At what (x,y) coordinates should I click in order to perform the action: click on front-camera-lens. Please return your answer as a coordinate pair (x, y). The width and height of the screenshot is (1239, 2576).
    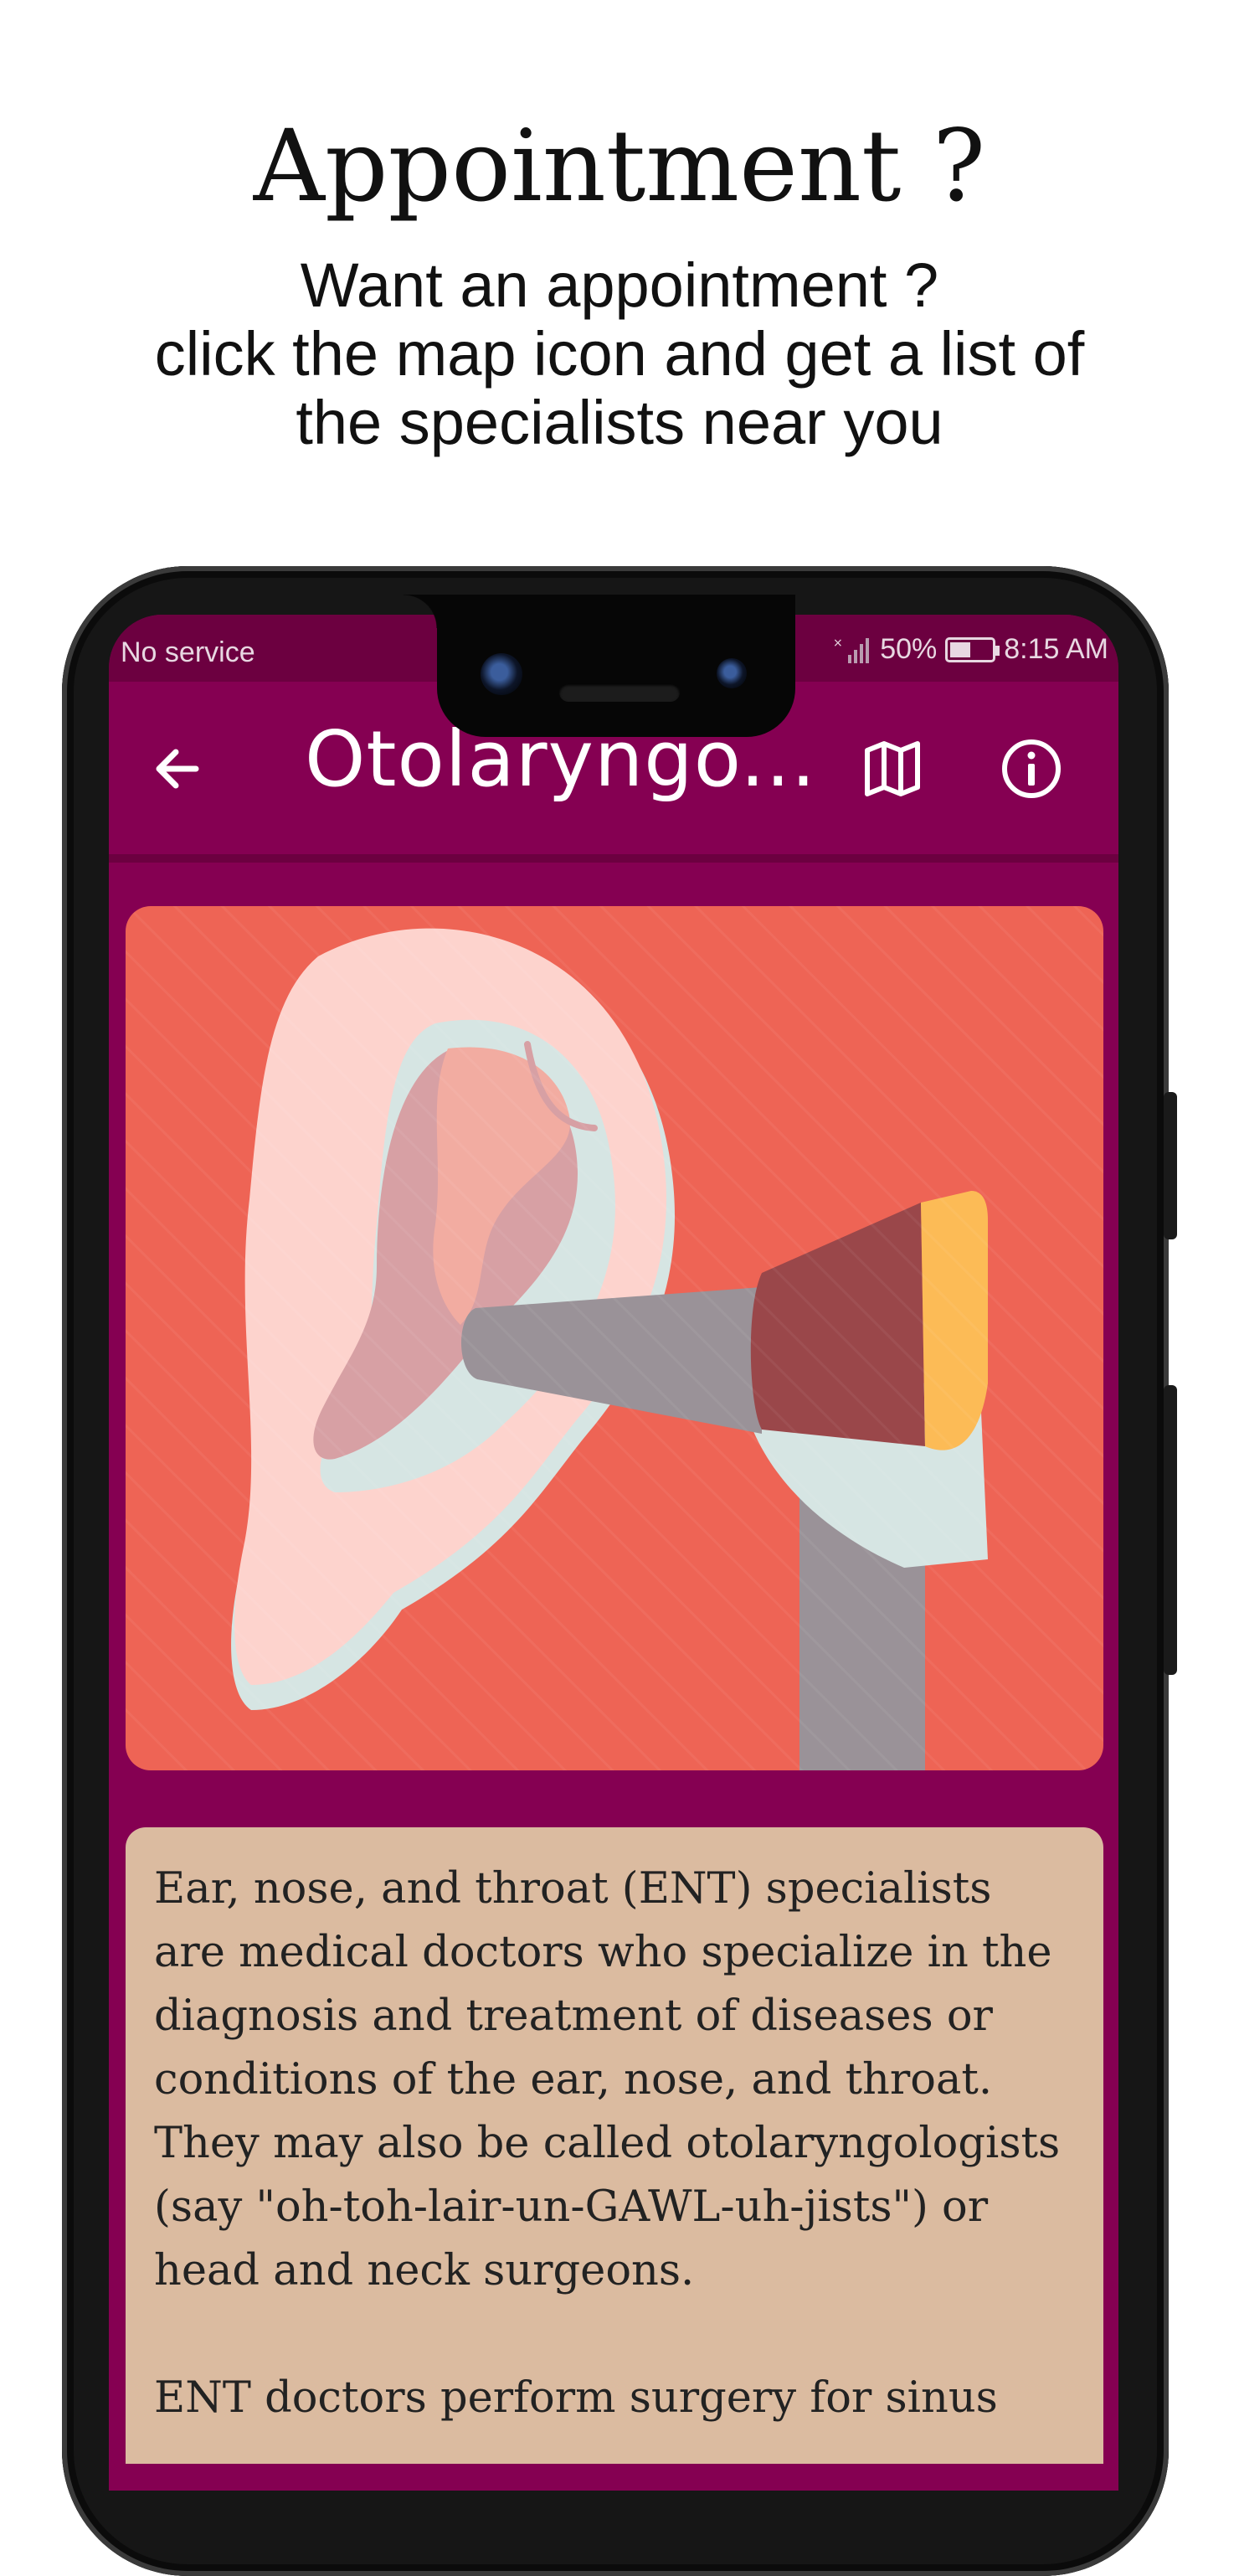
    Looking at the image, I should click on (501, 674).